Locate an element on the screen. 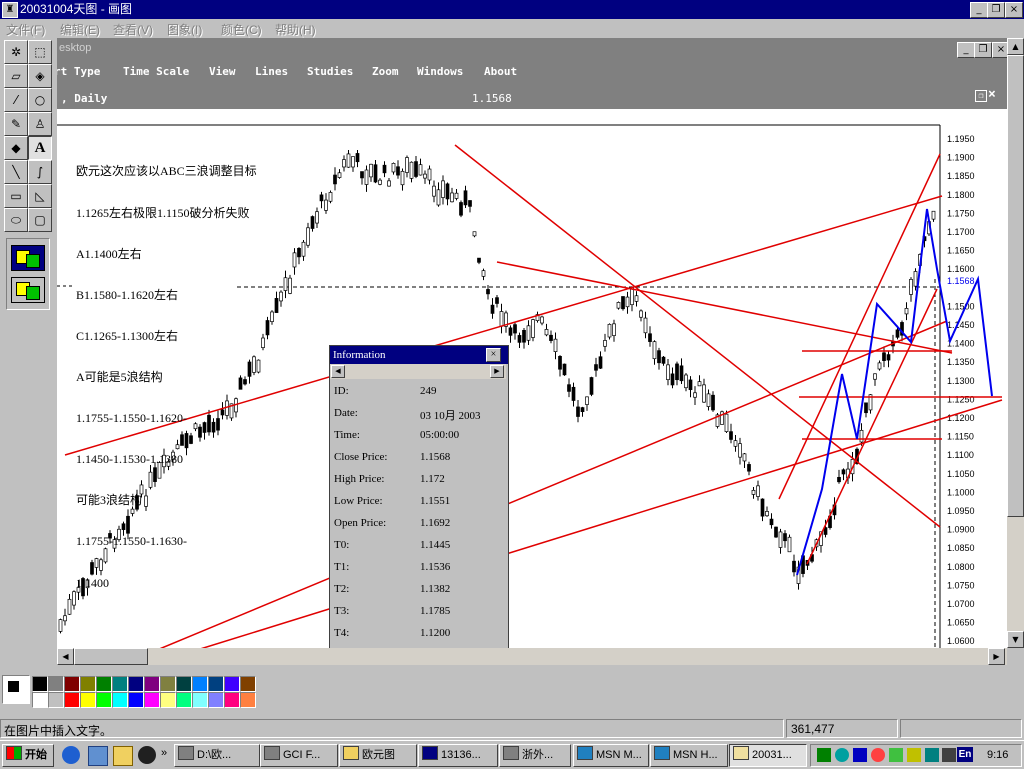 The width and height of the screenshot is (1024, 769). speaker-icon is located at coordinates (949, 755).